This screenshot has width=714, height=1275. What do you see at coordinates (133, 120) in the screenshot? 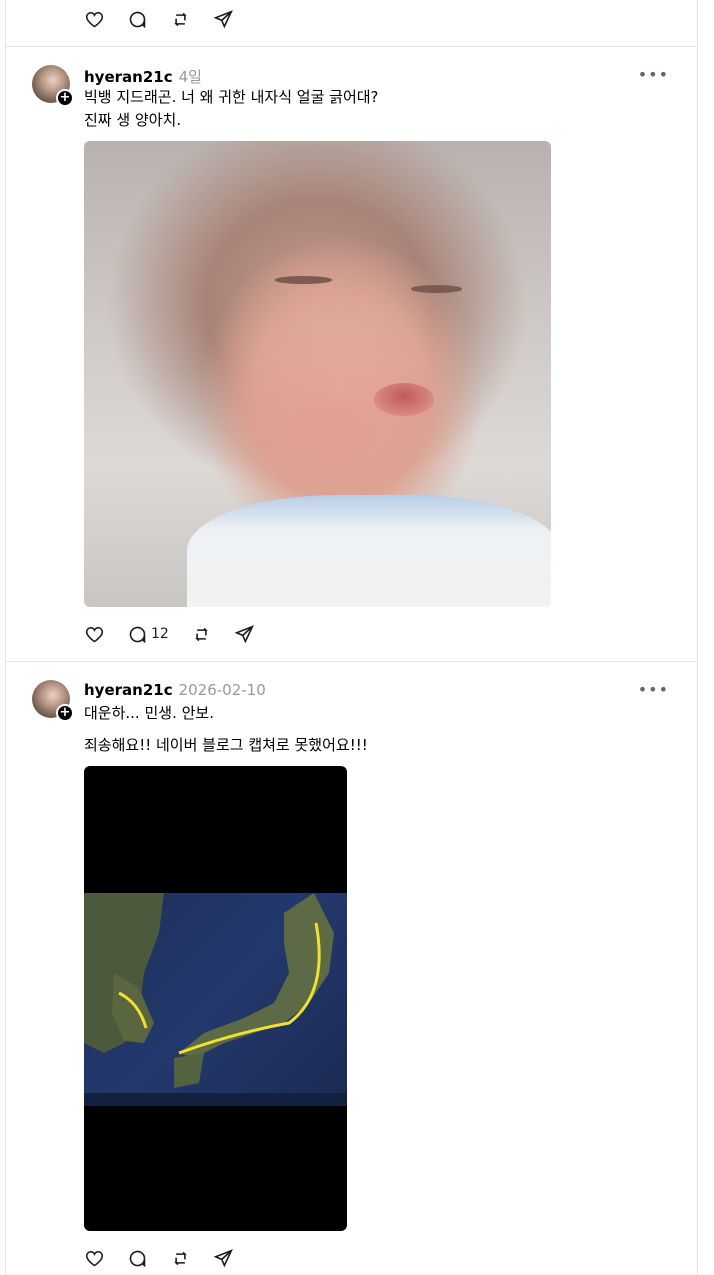
I see `post-text-line: 진짜 생 양아치.` at bounding box center [133, 120].